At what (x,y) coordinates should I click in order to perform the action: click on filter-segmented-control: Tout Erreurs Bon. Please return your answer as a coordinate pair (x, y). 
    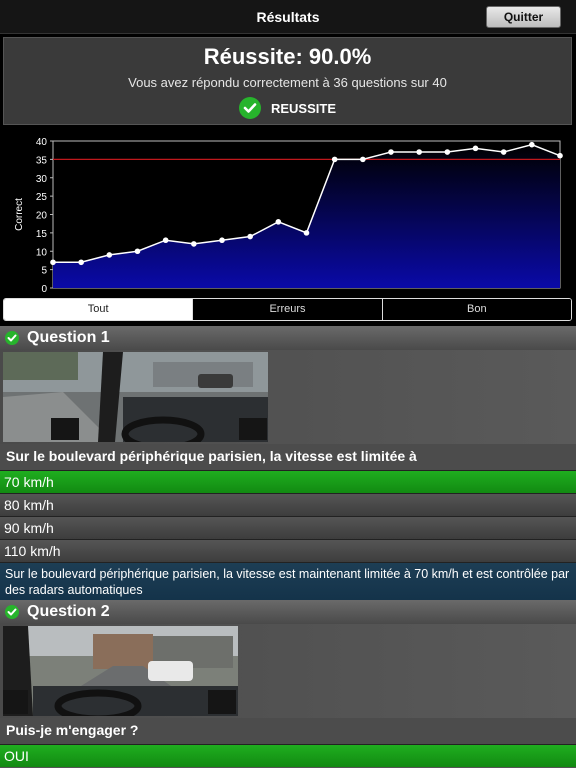
    Looking at the image, I should click on (287, 309).